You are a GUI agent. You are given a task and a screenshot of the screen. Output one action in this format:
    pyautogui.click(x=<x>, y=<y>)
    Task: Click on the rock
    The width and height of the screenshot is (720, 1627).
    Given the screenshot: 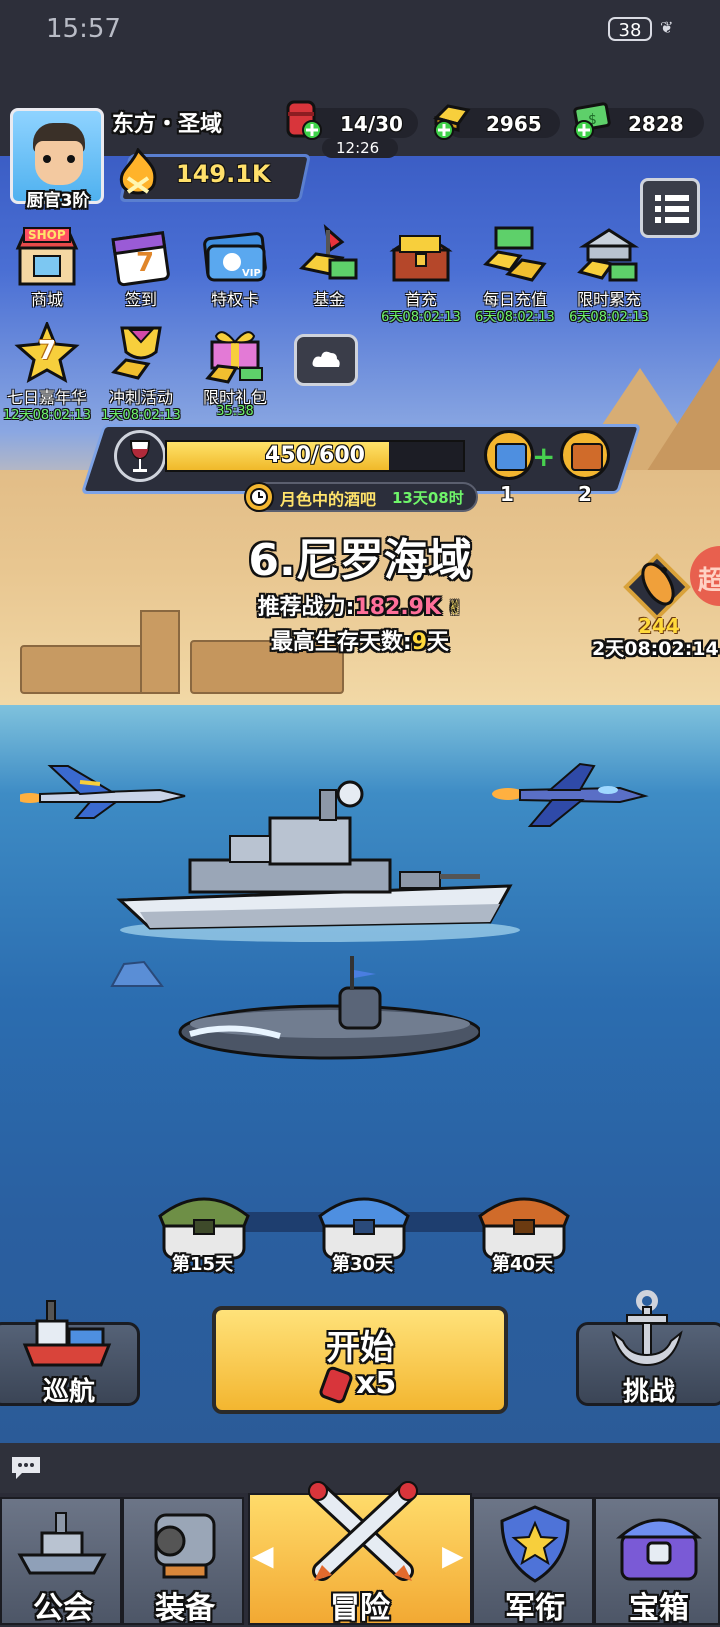 What is the action you would take?
    pyautogui.click(x=138, y=974)
    